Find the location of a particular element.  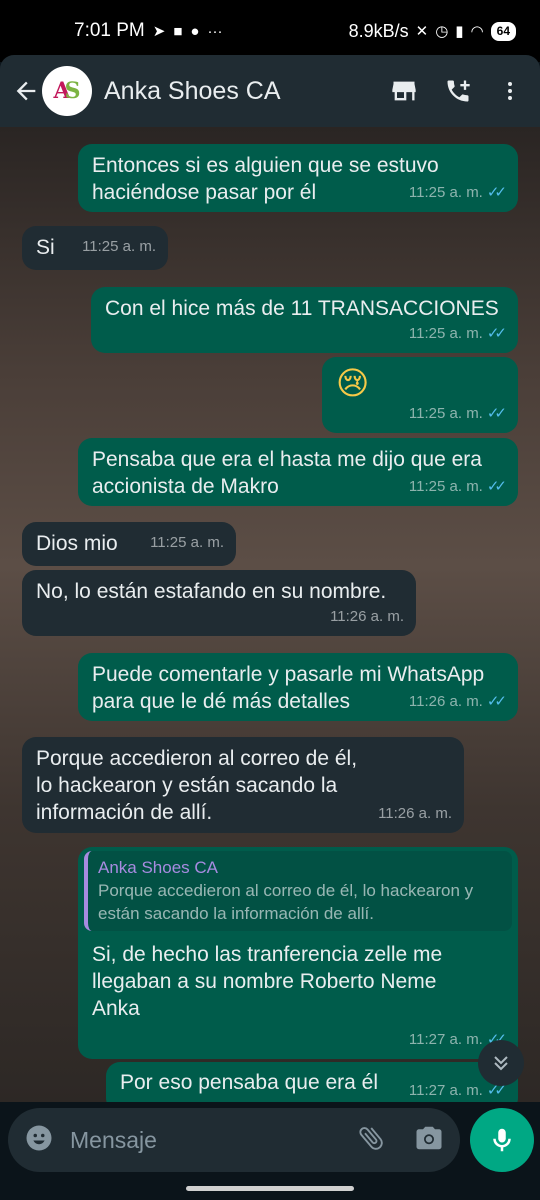

more-vert-icon is located at coordinates (510, 91).